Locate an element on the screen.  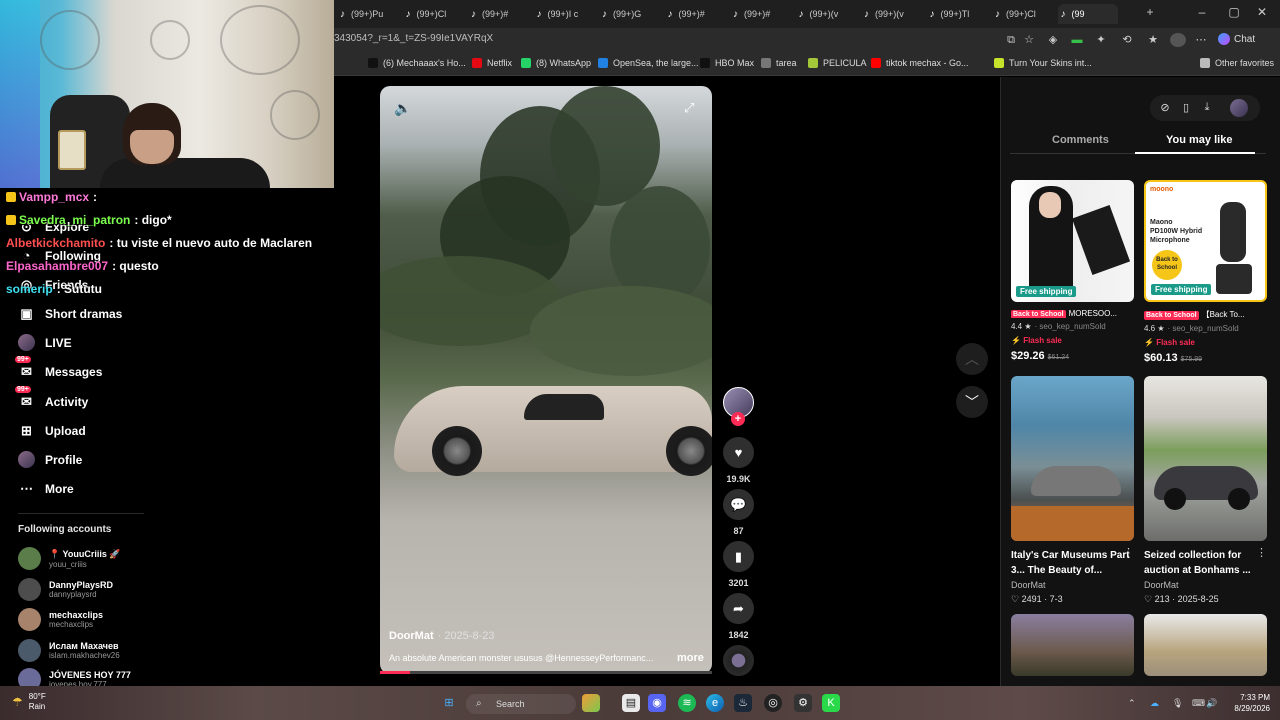
sidebar-item-short-dramas: ▣ Short dramas is located at coordinates (70, 313).